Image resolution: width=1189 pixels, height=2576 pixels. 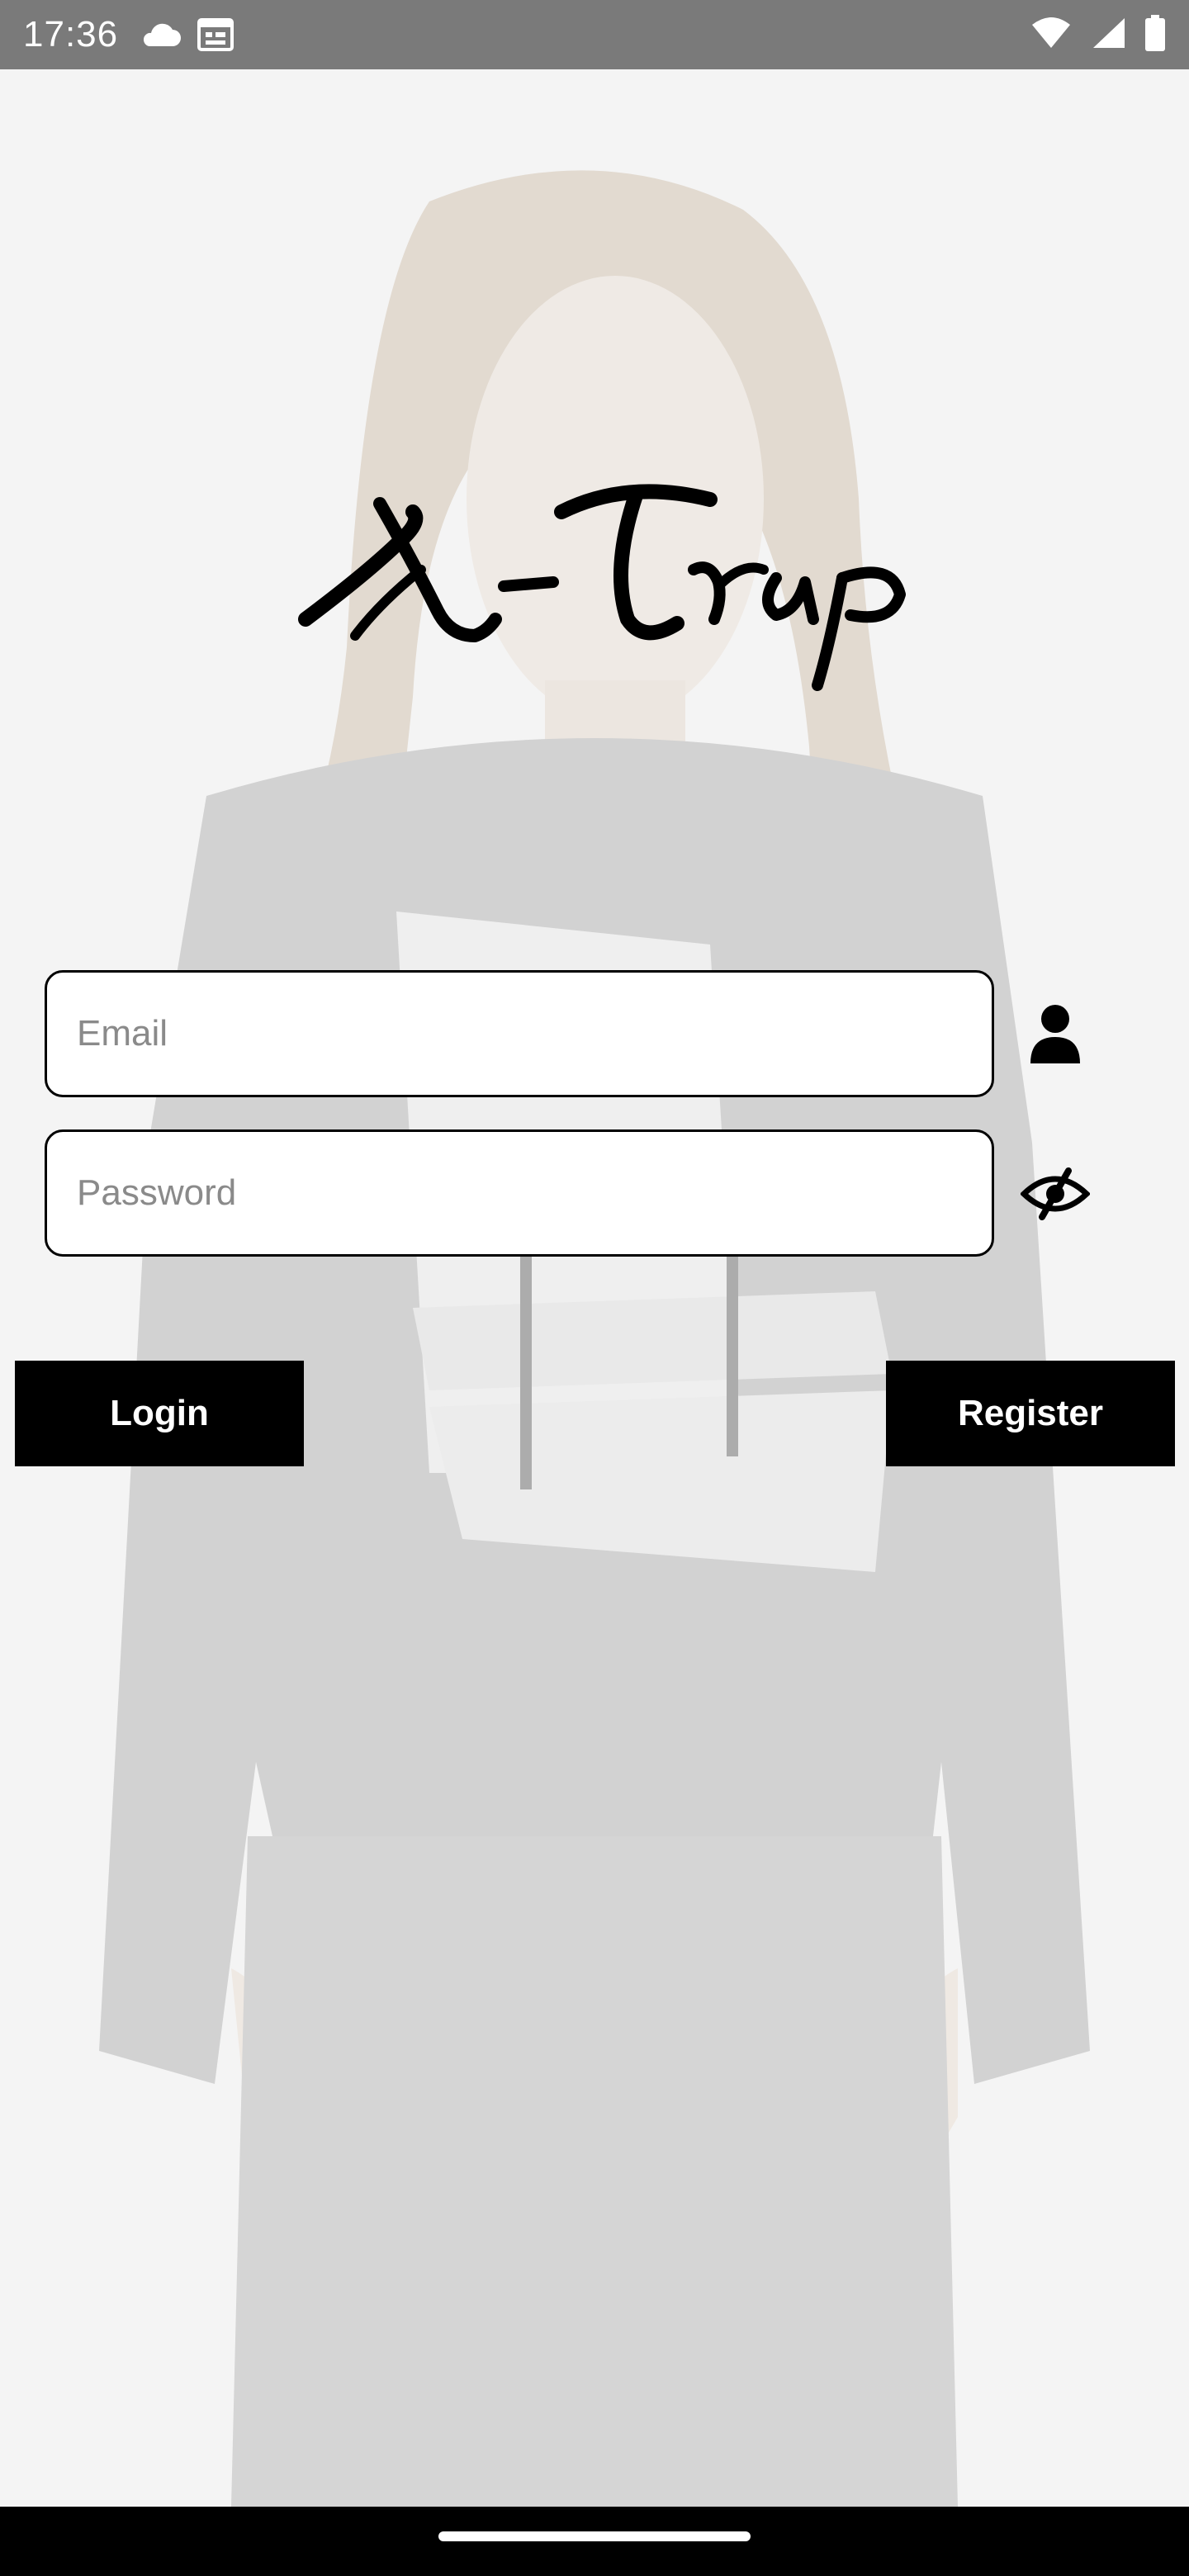 What do you see at coordinates (1051, 35) in the screenshot?
I see `wifi-icon` at bounding box center [1051, 35].